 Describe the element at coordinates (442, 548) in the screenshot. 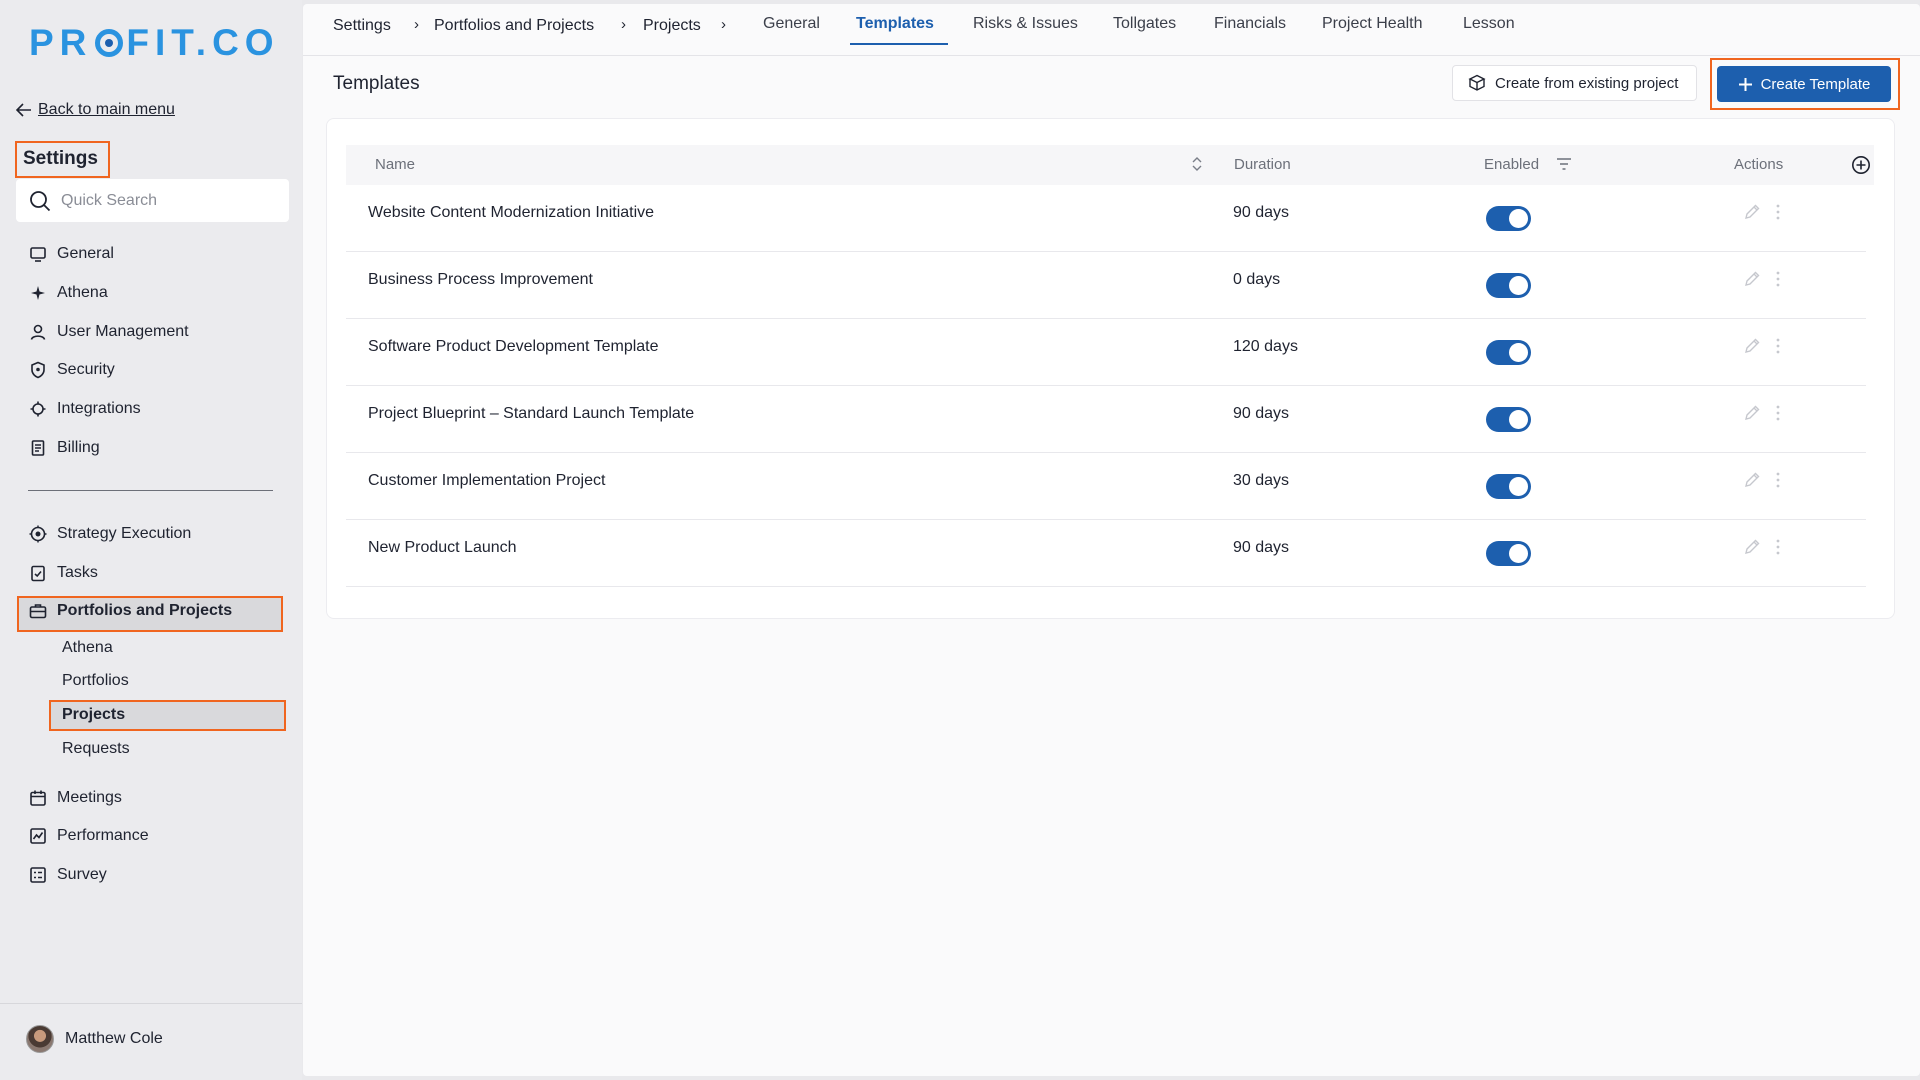

I see `template-name: New Product Launch` at that location.